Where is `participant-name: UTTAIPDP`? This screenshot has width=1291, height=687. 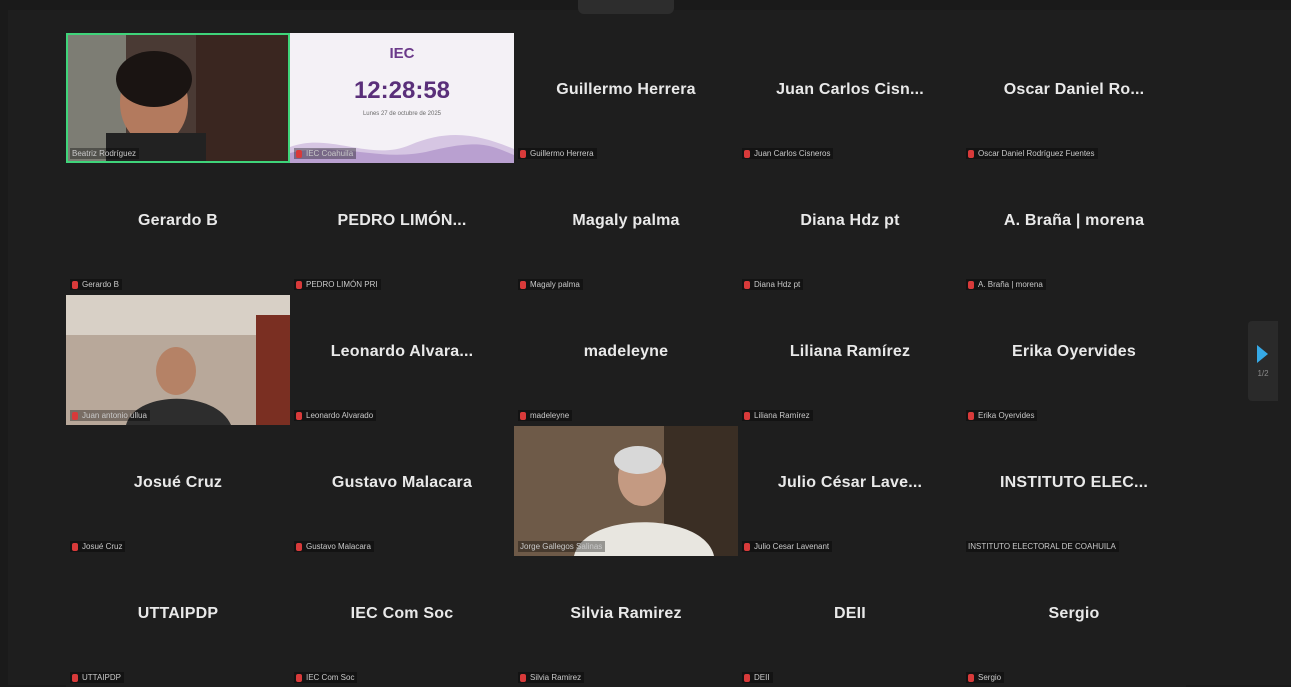 participant-name: UTTAIPDP is located at coordinates (178, 613).